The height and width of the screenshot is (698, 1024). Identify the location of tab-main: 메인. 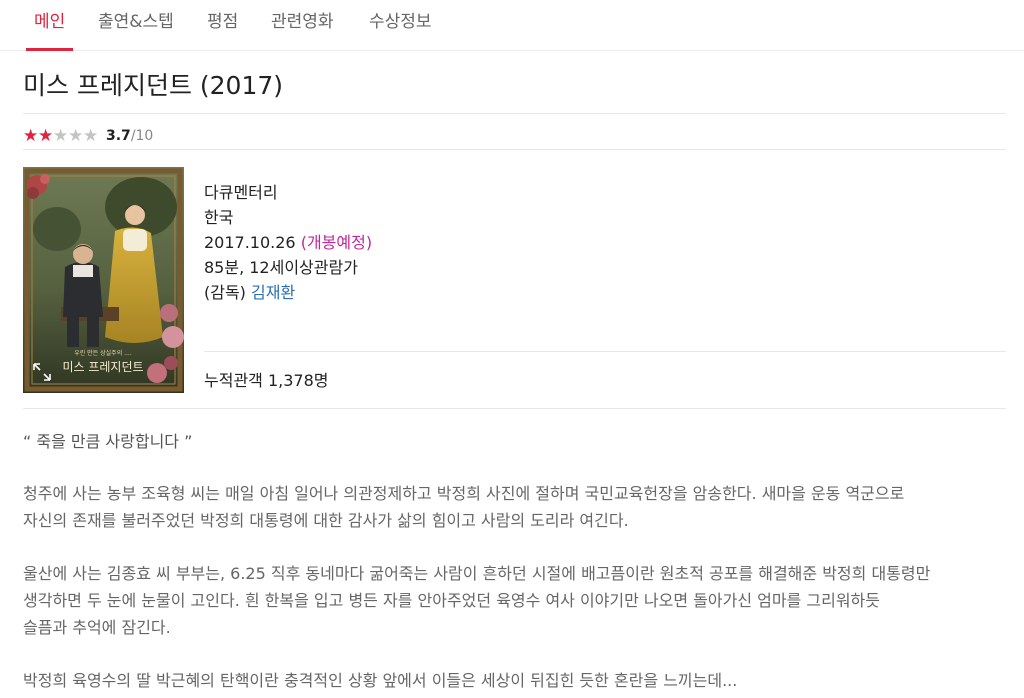
(49, 30).